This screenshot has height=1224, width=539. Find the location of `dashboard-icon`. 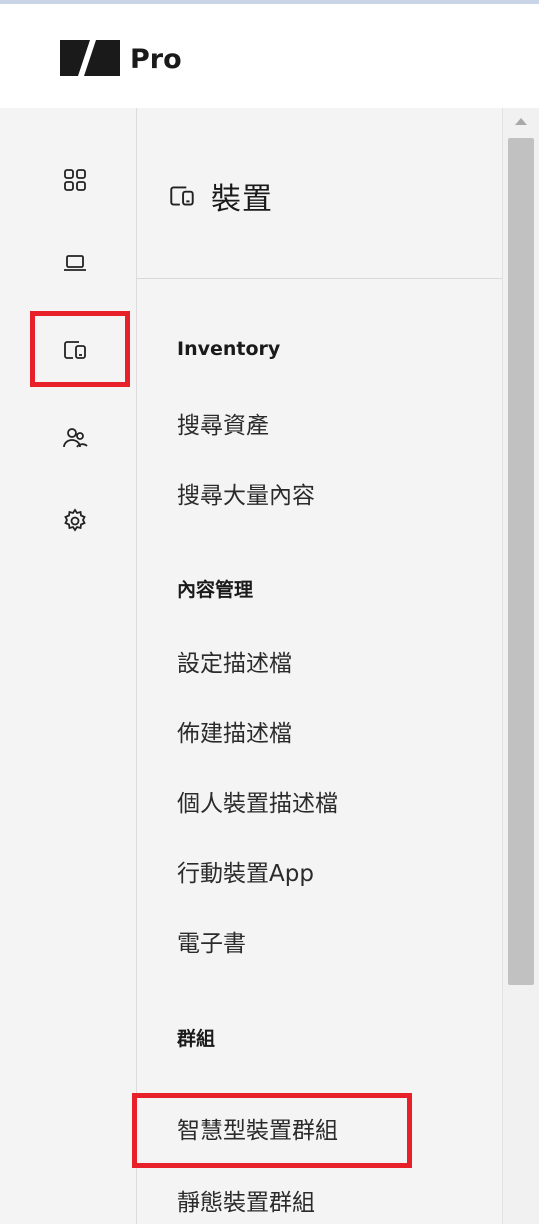

dashboard-icon is located at coordinates (75, 180).